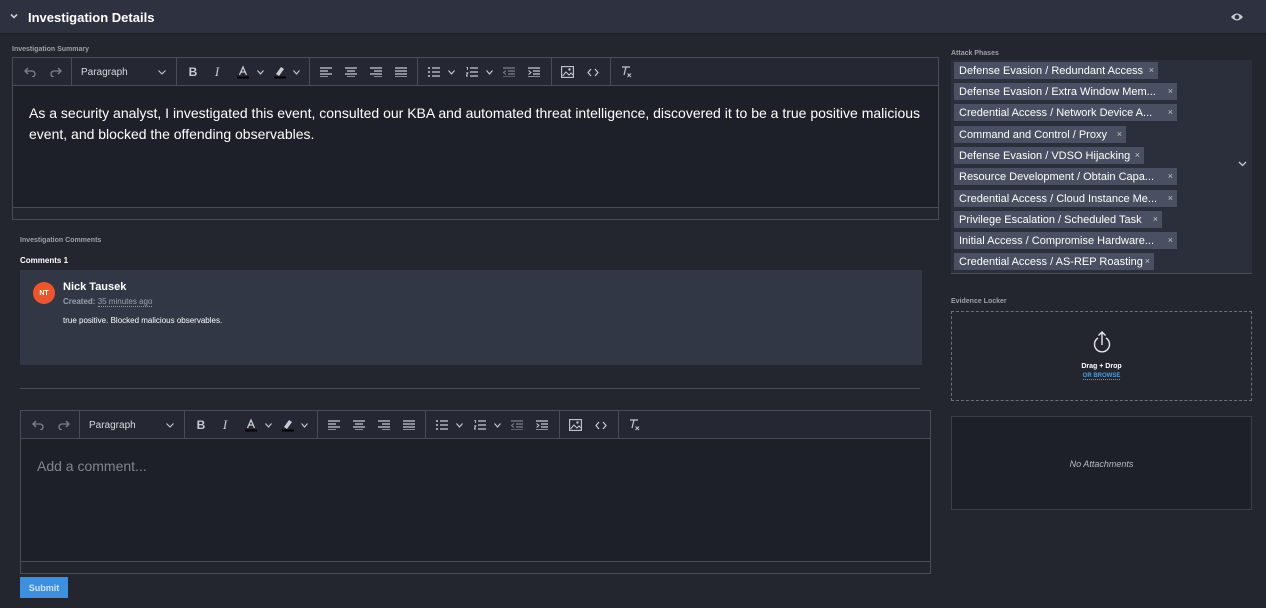 The width and height of the screenshot is (1266, 608). What do you see at coordinates (1102, 342) in the screenshot?
I see `upload-icon` at bounding box center [1102, 342].